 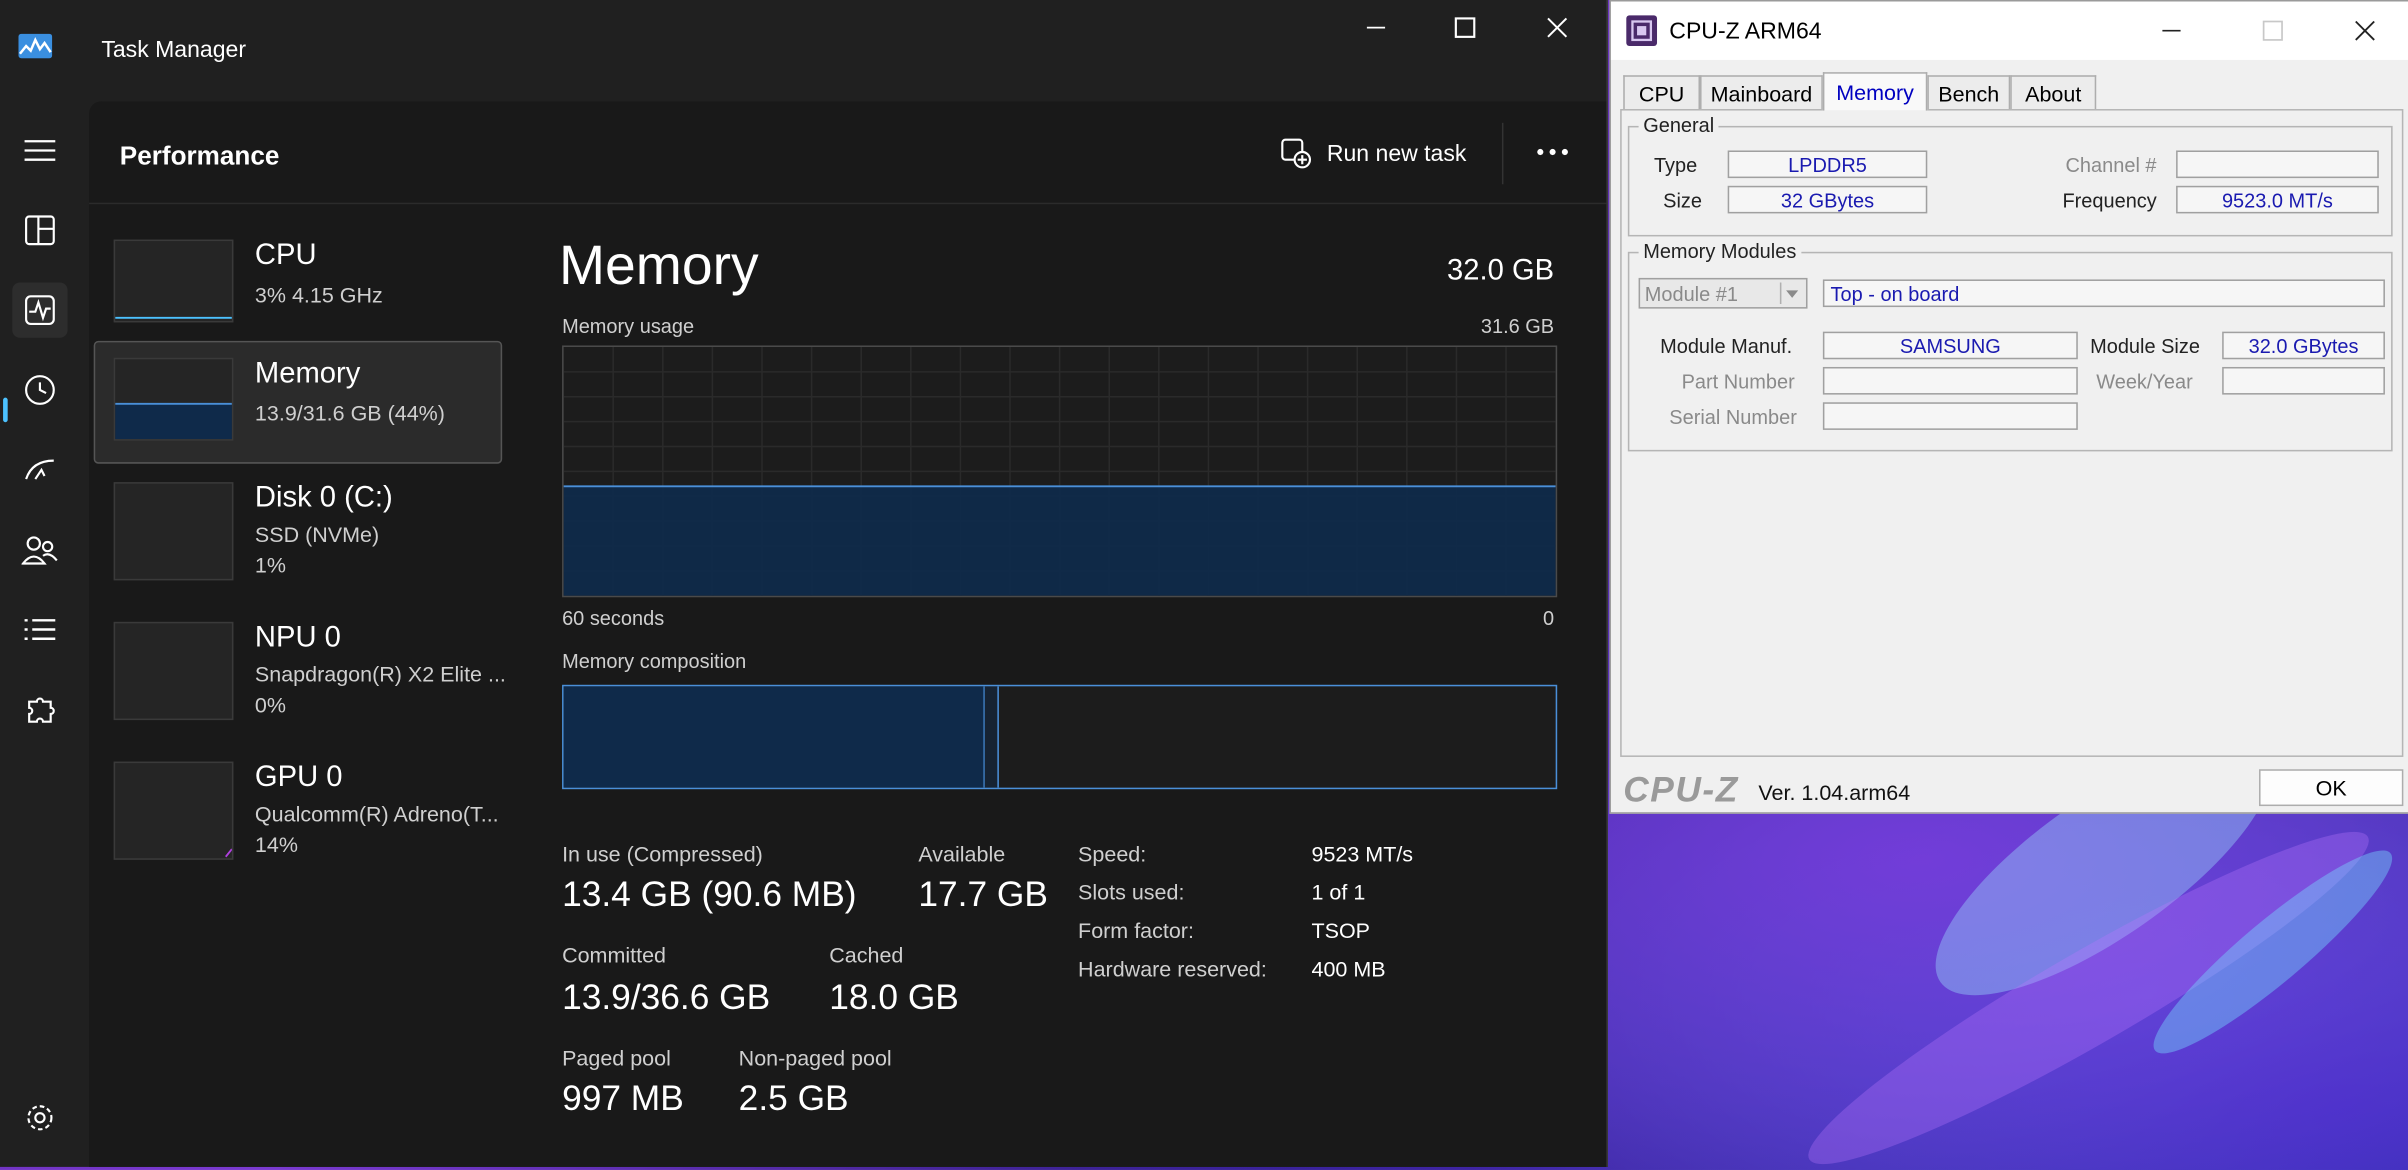 I want to click on device-name: GPU 0, so click(x=298, y=777).